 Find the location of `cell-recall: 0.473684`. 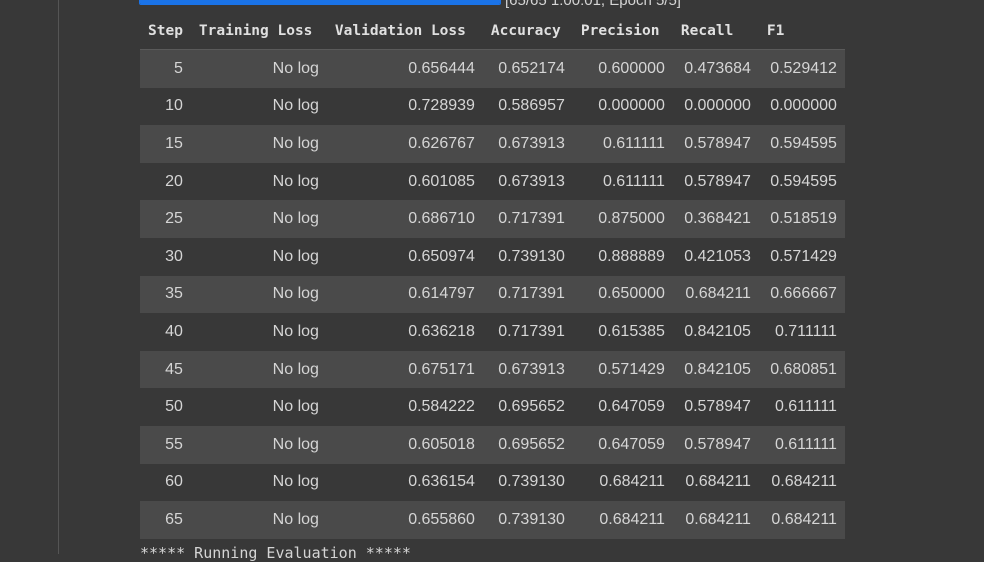

cell-recall: 0.473684 is located at coordinates (717, 68).